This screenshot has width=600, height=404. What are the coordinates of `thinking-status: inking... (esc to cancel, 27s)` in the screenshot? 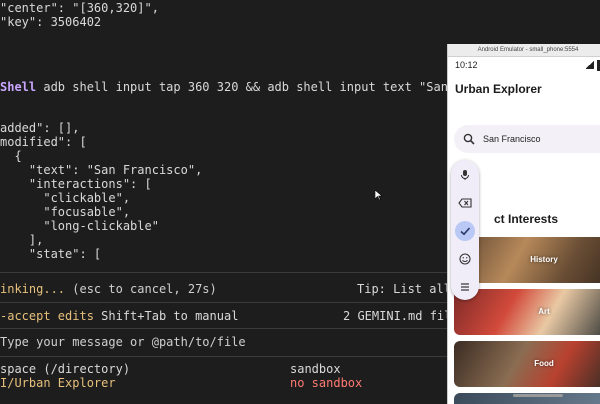 It's located at (108, 289).